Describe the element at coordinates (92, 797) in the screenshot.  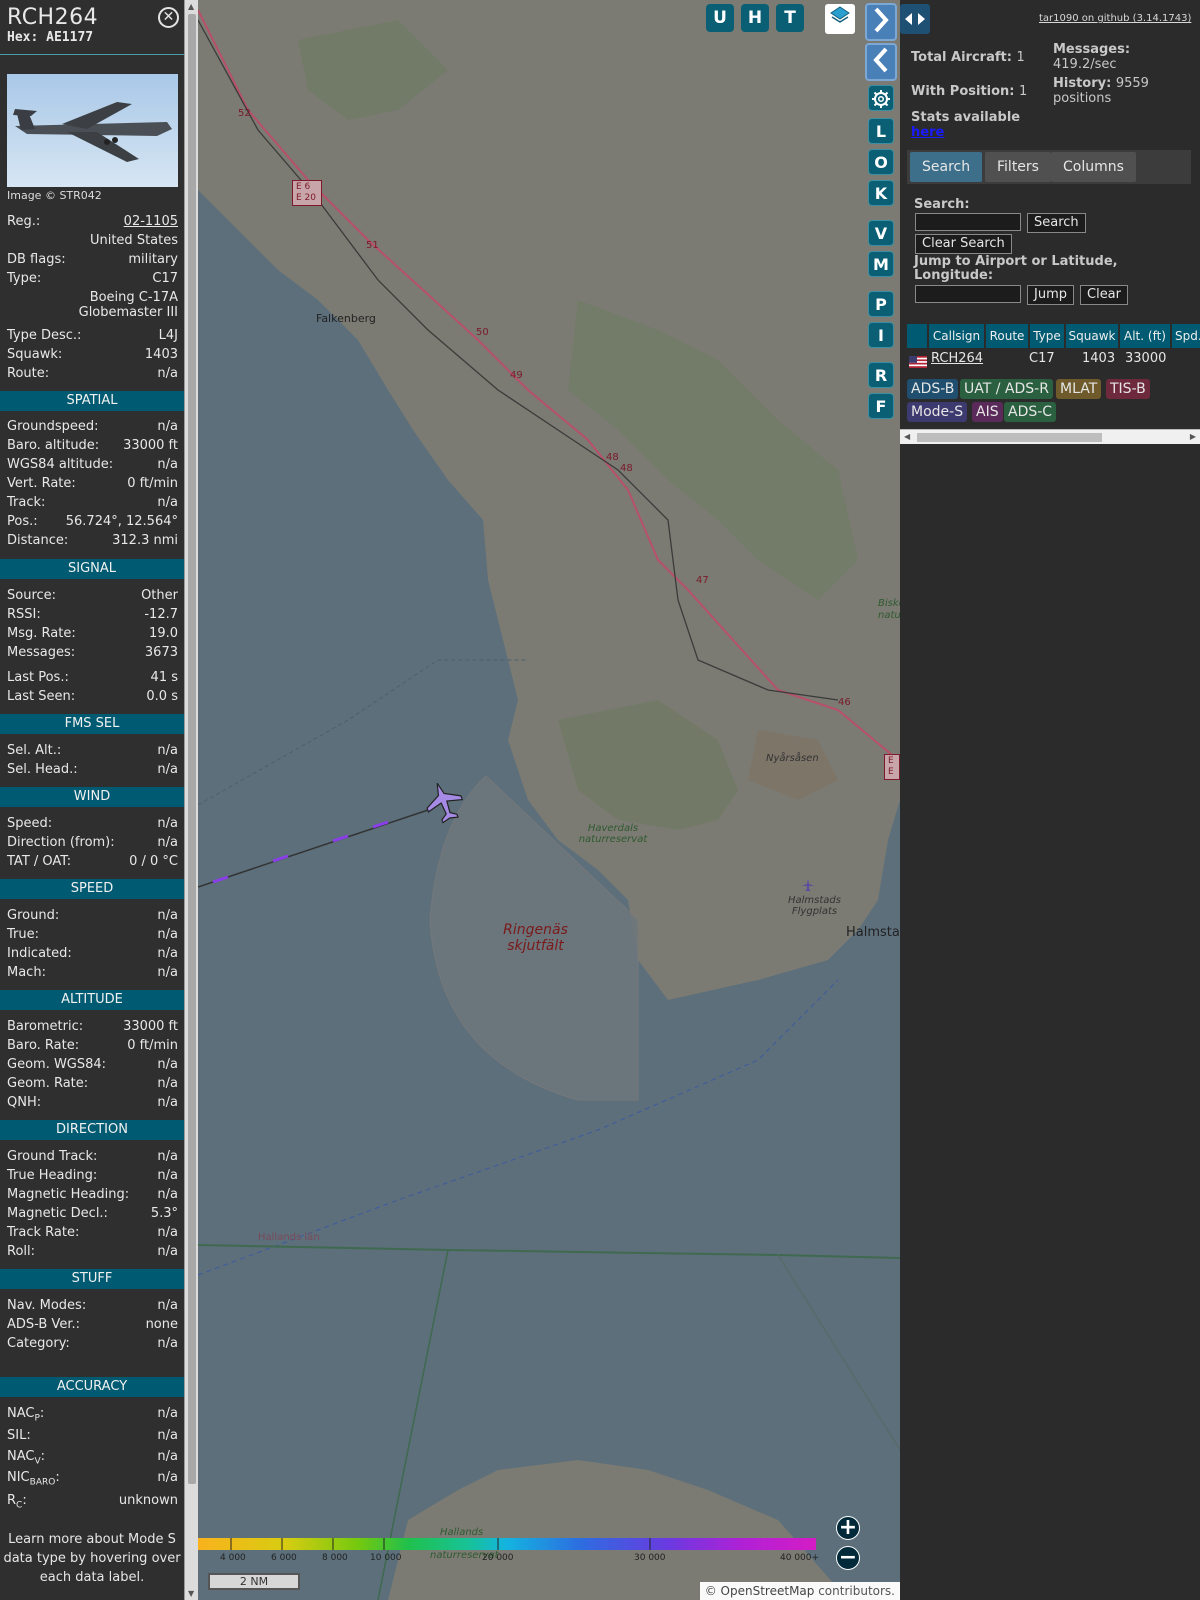
I see `section-wind: WIND` at that location.